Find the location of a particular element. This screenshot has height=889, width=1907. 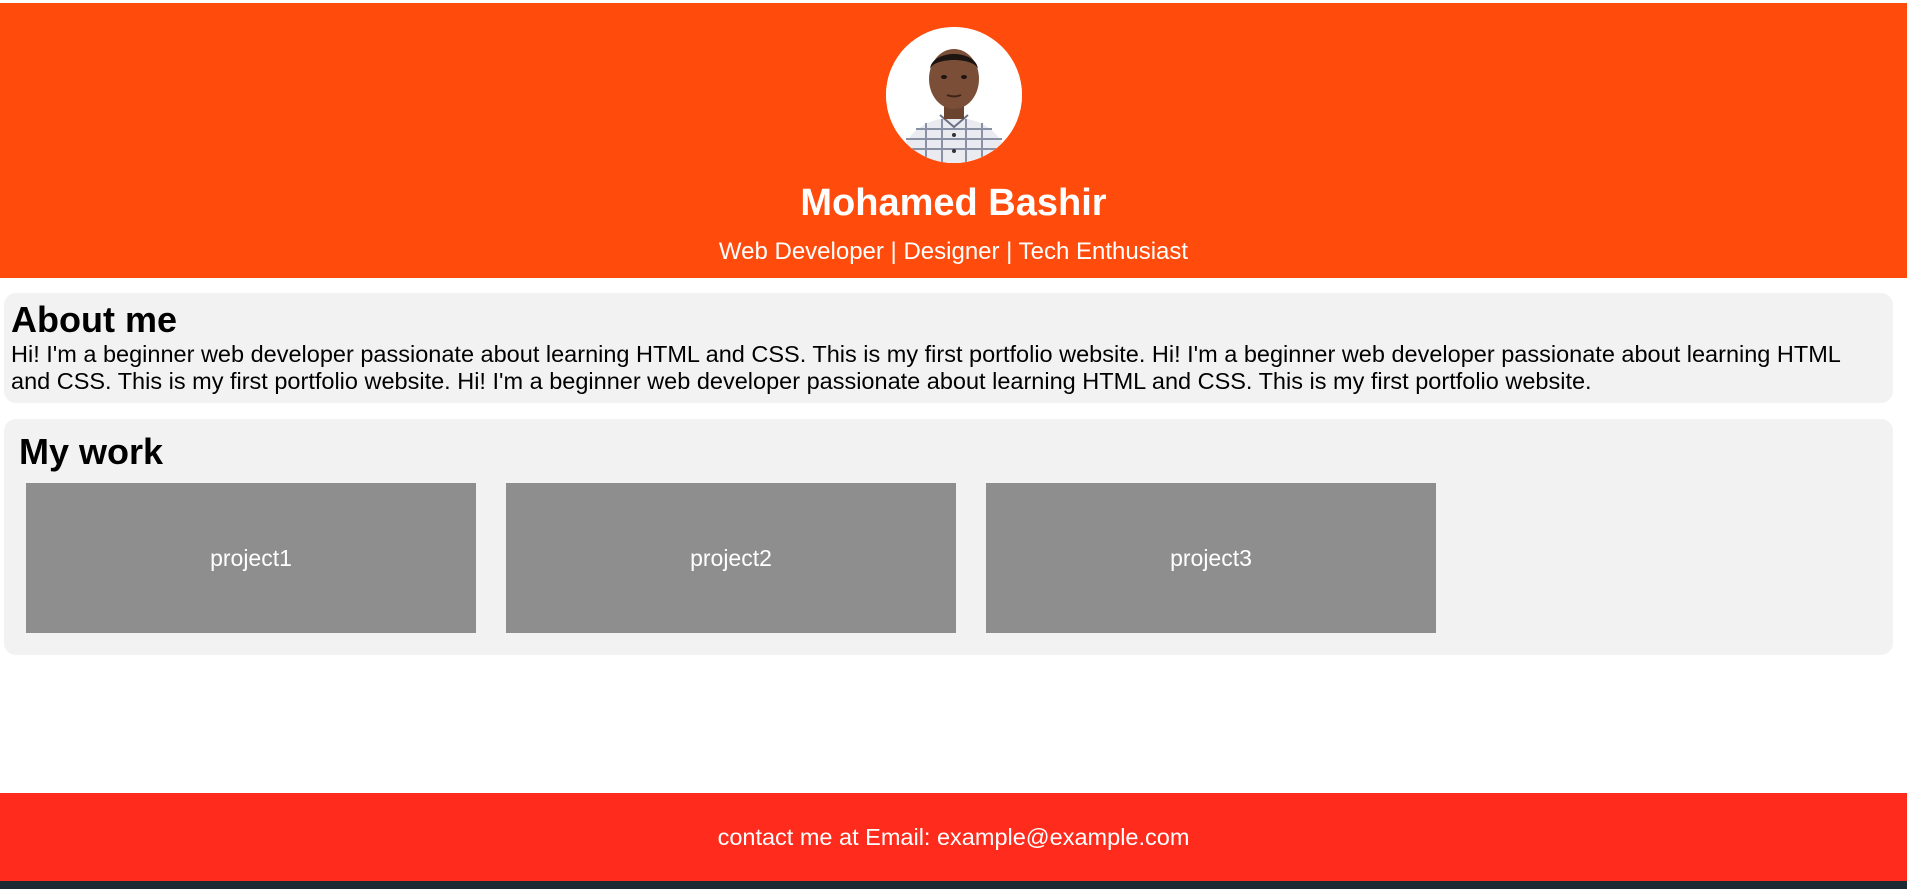

project-label: project1 is located at coordinates (251, 557).